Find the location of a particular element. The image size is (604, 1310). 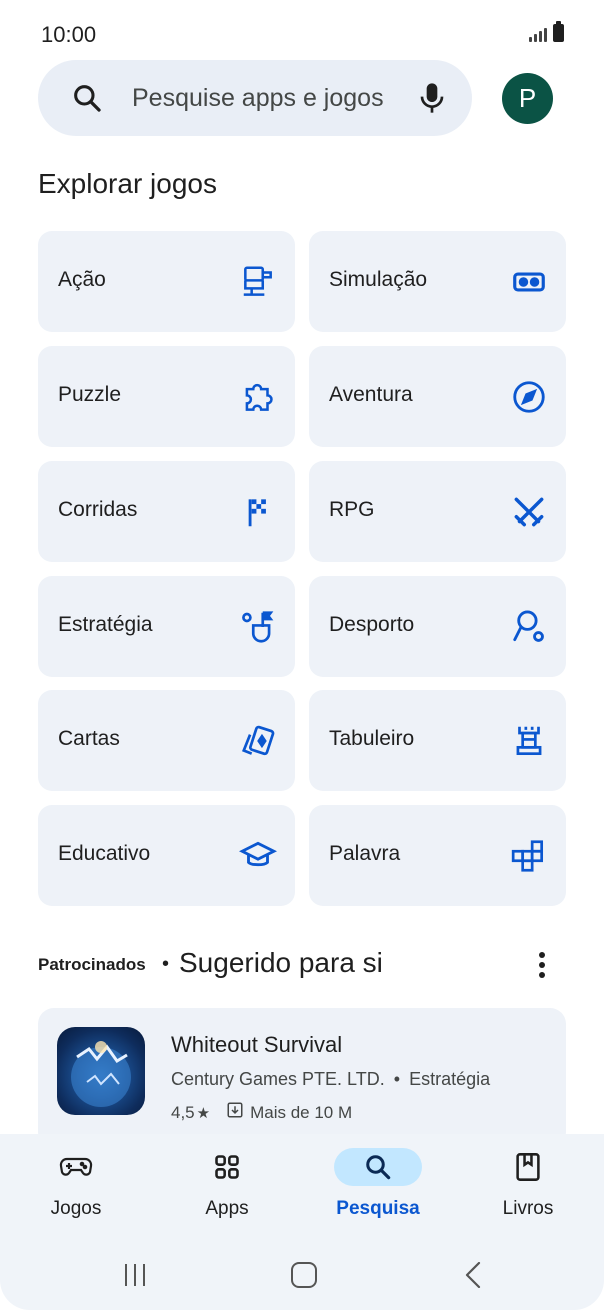

nav-item-livros: Livros is located at coordinates (528, 1184).